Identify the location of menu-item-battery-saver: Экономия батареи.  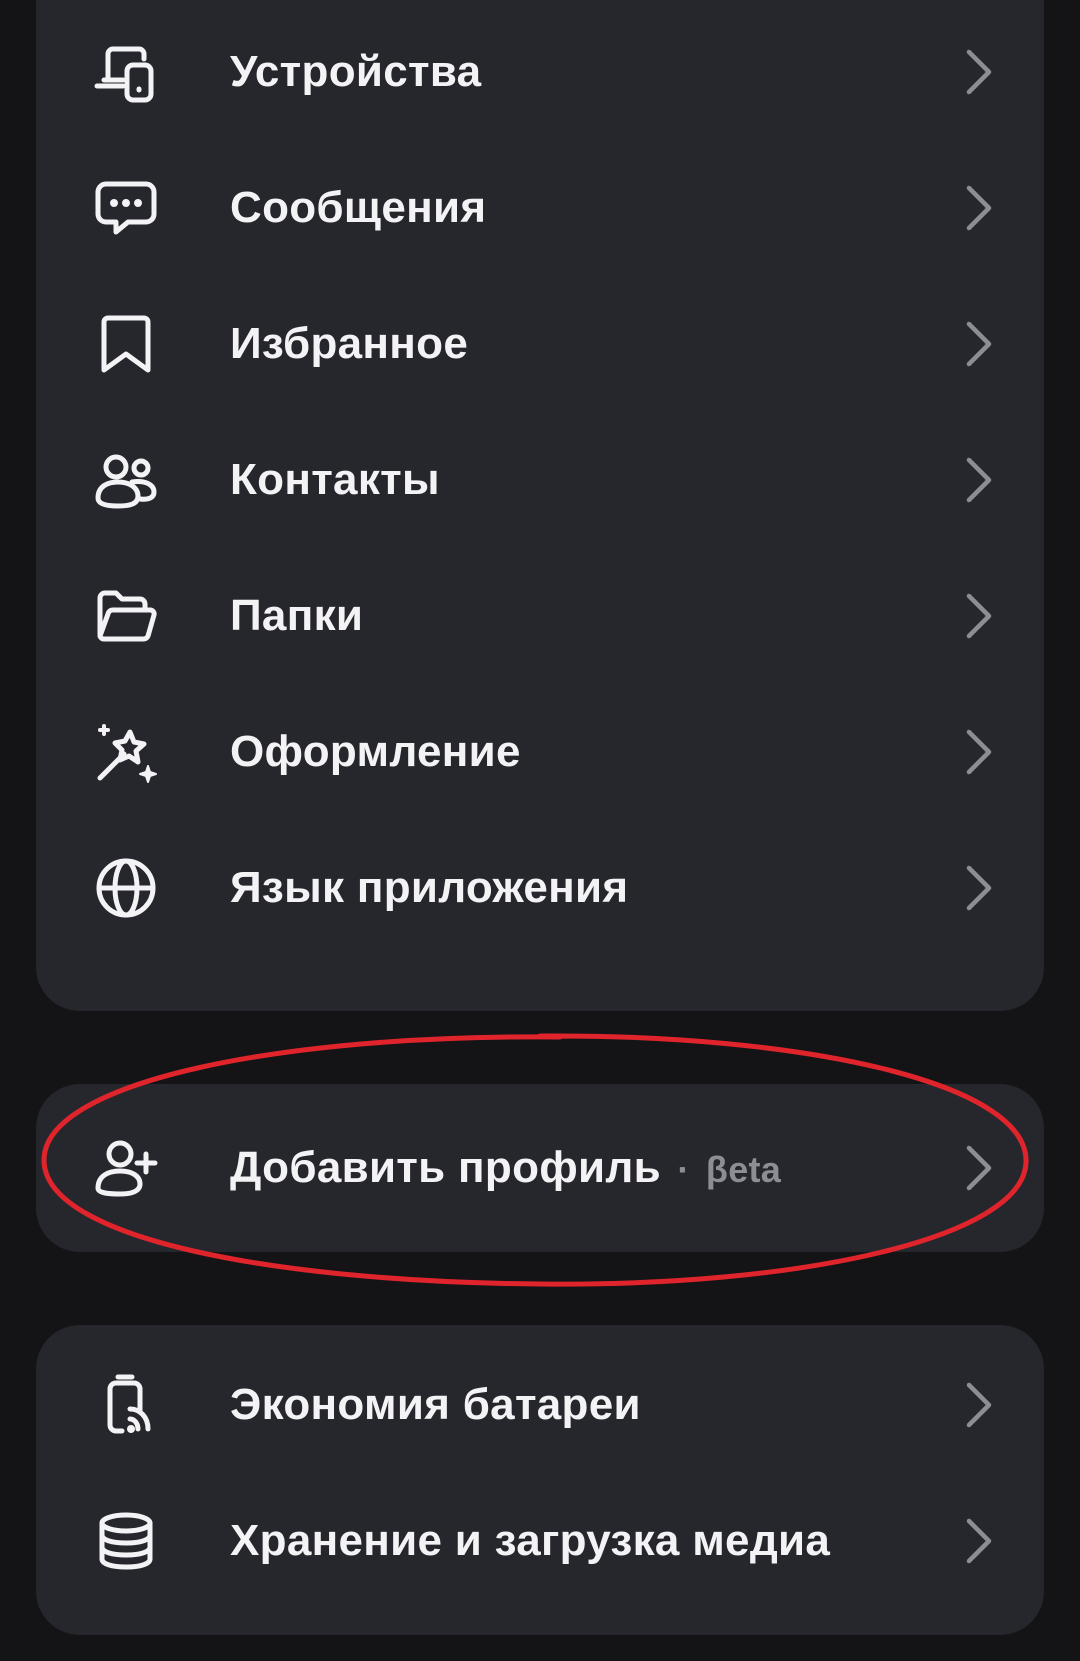
(540, 1405).